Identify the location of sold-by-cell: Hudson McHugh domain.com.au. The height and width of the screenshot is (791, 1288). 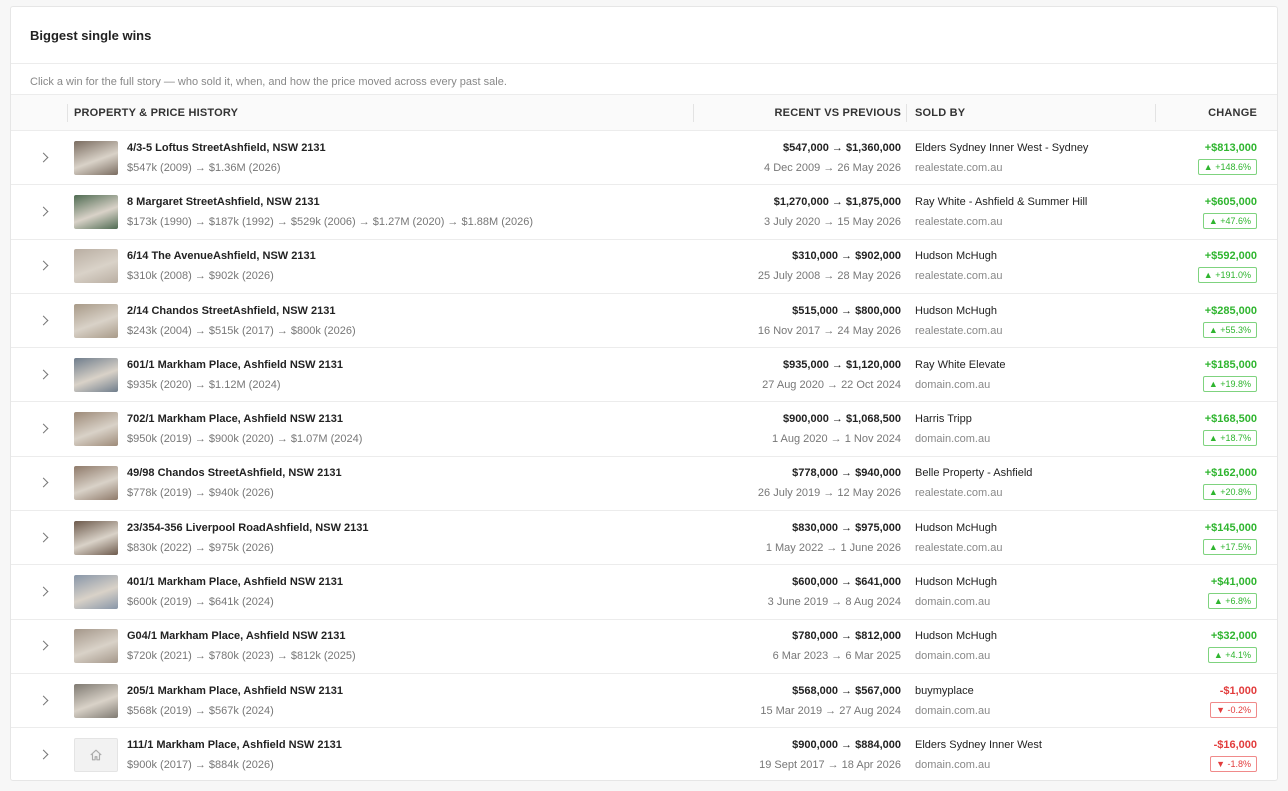
(1031, 592).